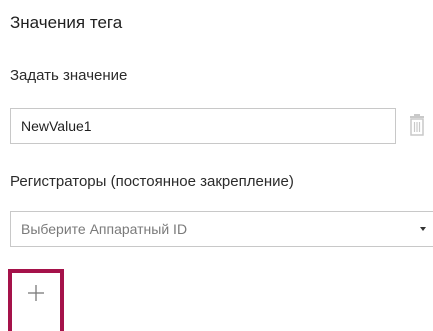 The width and height of the screenshot is (433, 331). Describe the element at coordinates (104, 229) in the screenshot. I see `hardware-id-placeholder: Выберите Аппаратный ID` at that location.